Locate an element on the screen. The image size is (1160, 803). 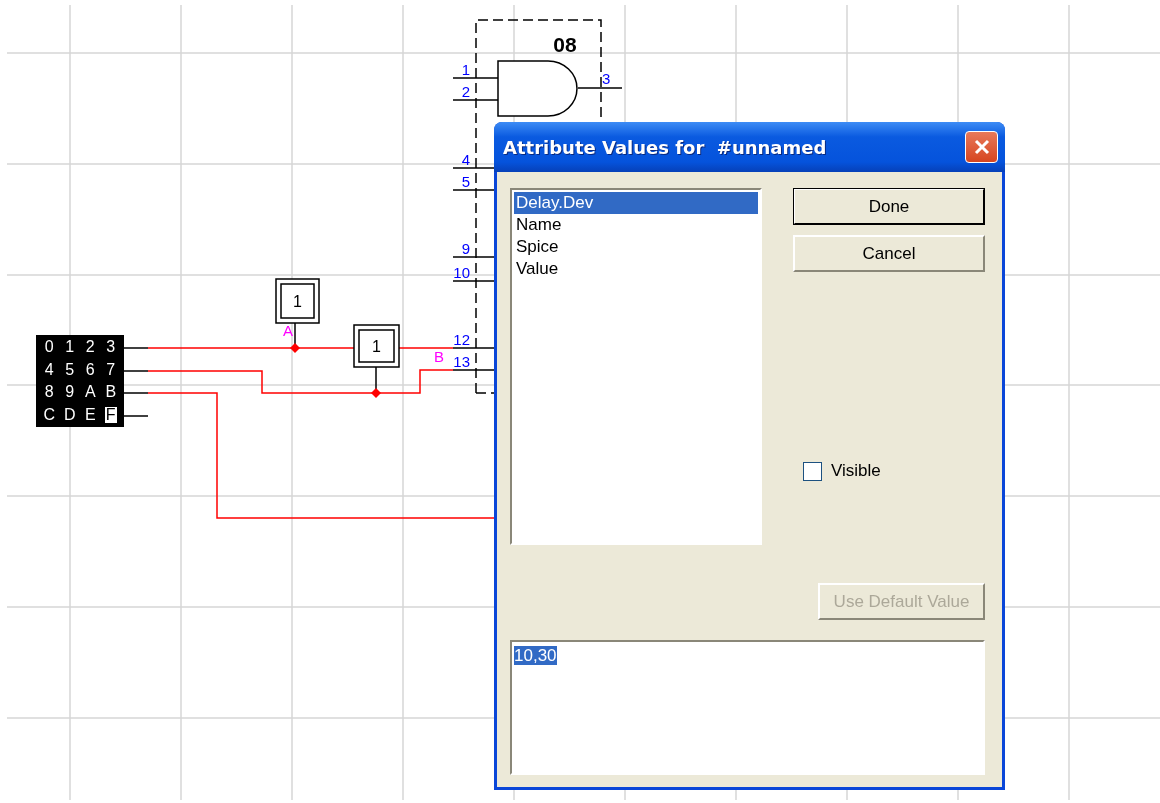
pin-number: 4 is located at coordinates (465, 159).